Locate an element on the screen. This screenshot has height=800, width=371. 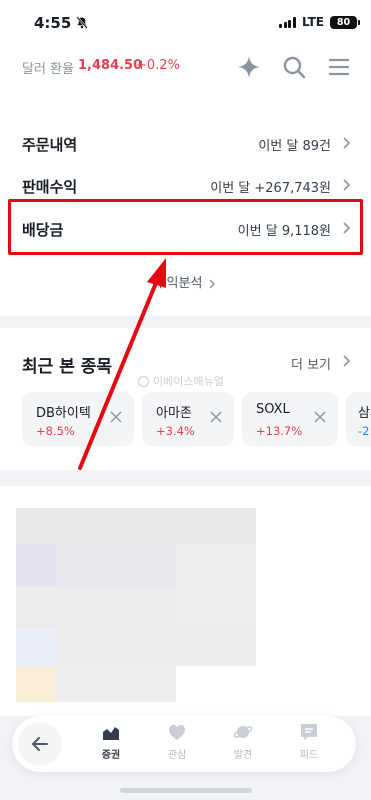
recently-viewed-title: 최근 본 종목 is located at coordinates (67, 367).